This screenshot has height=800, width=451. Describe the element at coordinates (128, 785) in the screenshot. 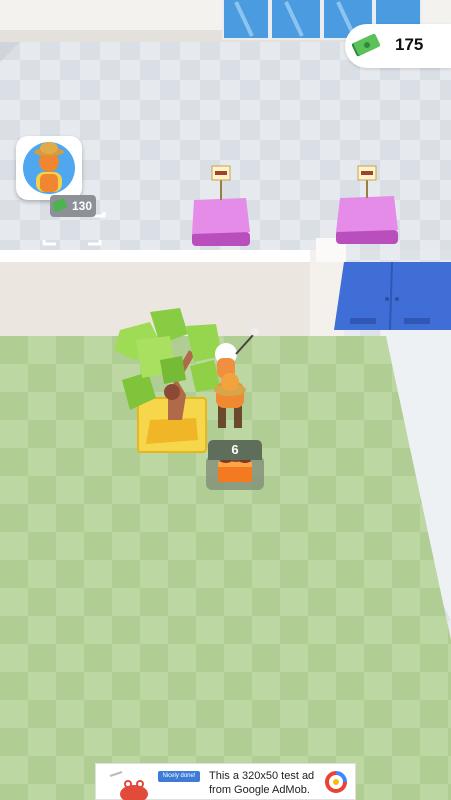

I see `monster-mascot-icon` at that location.